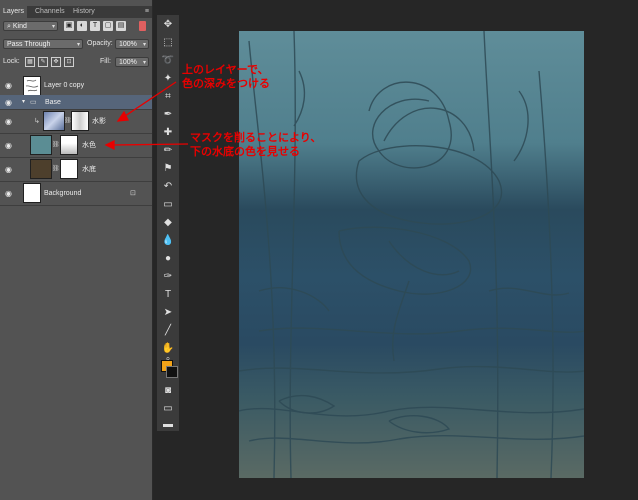 The width and height of the screenshot is (638, 500). Describe the element at coordinates (225, 70) in the screenshot. I see `annotation-top-line1: 上のレイヤーで、` at that location.